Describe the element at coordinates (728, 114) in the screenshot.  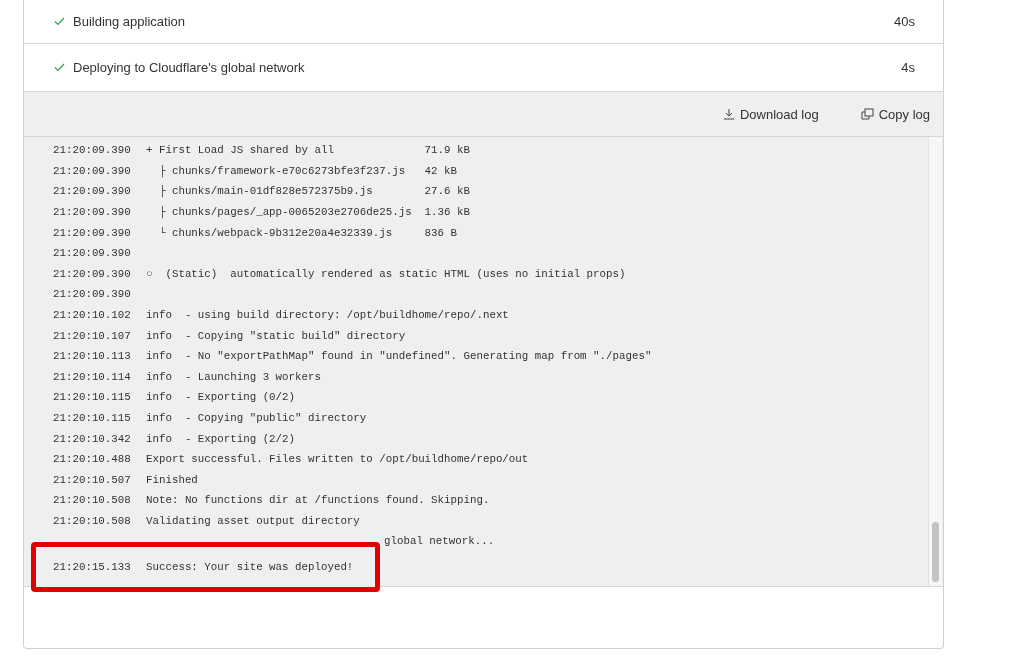
I see `download-icon` at that location.